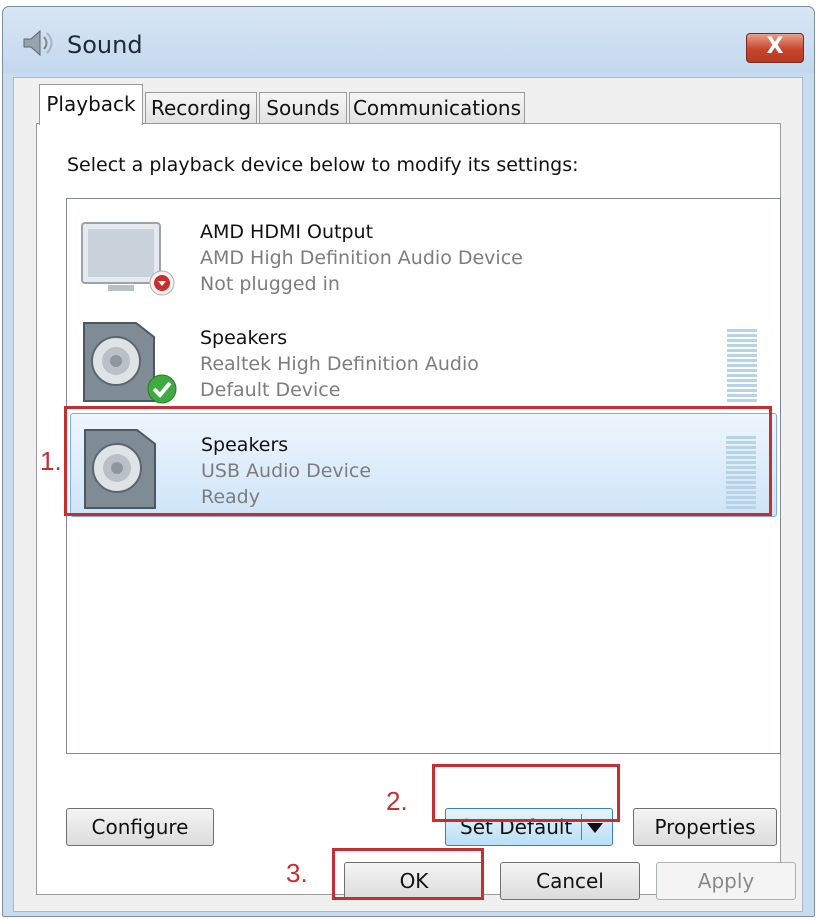  Describe the element at coordinates (201, 108) in the screenshot. I see `tab-recording: Recording` at that location.